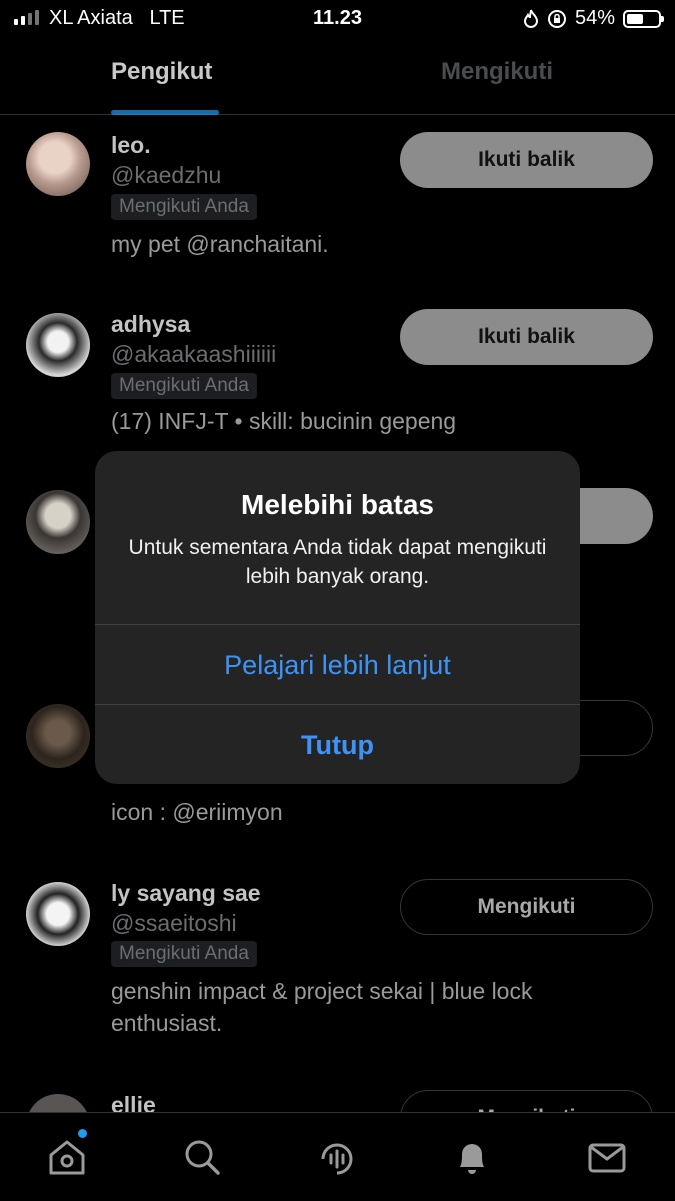 The height and width of the screenshot is (1201, 675). What do you see at coordinates (337, 665) in the screenshot?
I see `learn-more-button: Pelajari lebih lanjut` at bounding box center [337, 665].